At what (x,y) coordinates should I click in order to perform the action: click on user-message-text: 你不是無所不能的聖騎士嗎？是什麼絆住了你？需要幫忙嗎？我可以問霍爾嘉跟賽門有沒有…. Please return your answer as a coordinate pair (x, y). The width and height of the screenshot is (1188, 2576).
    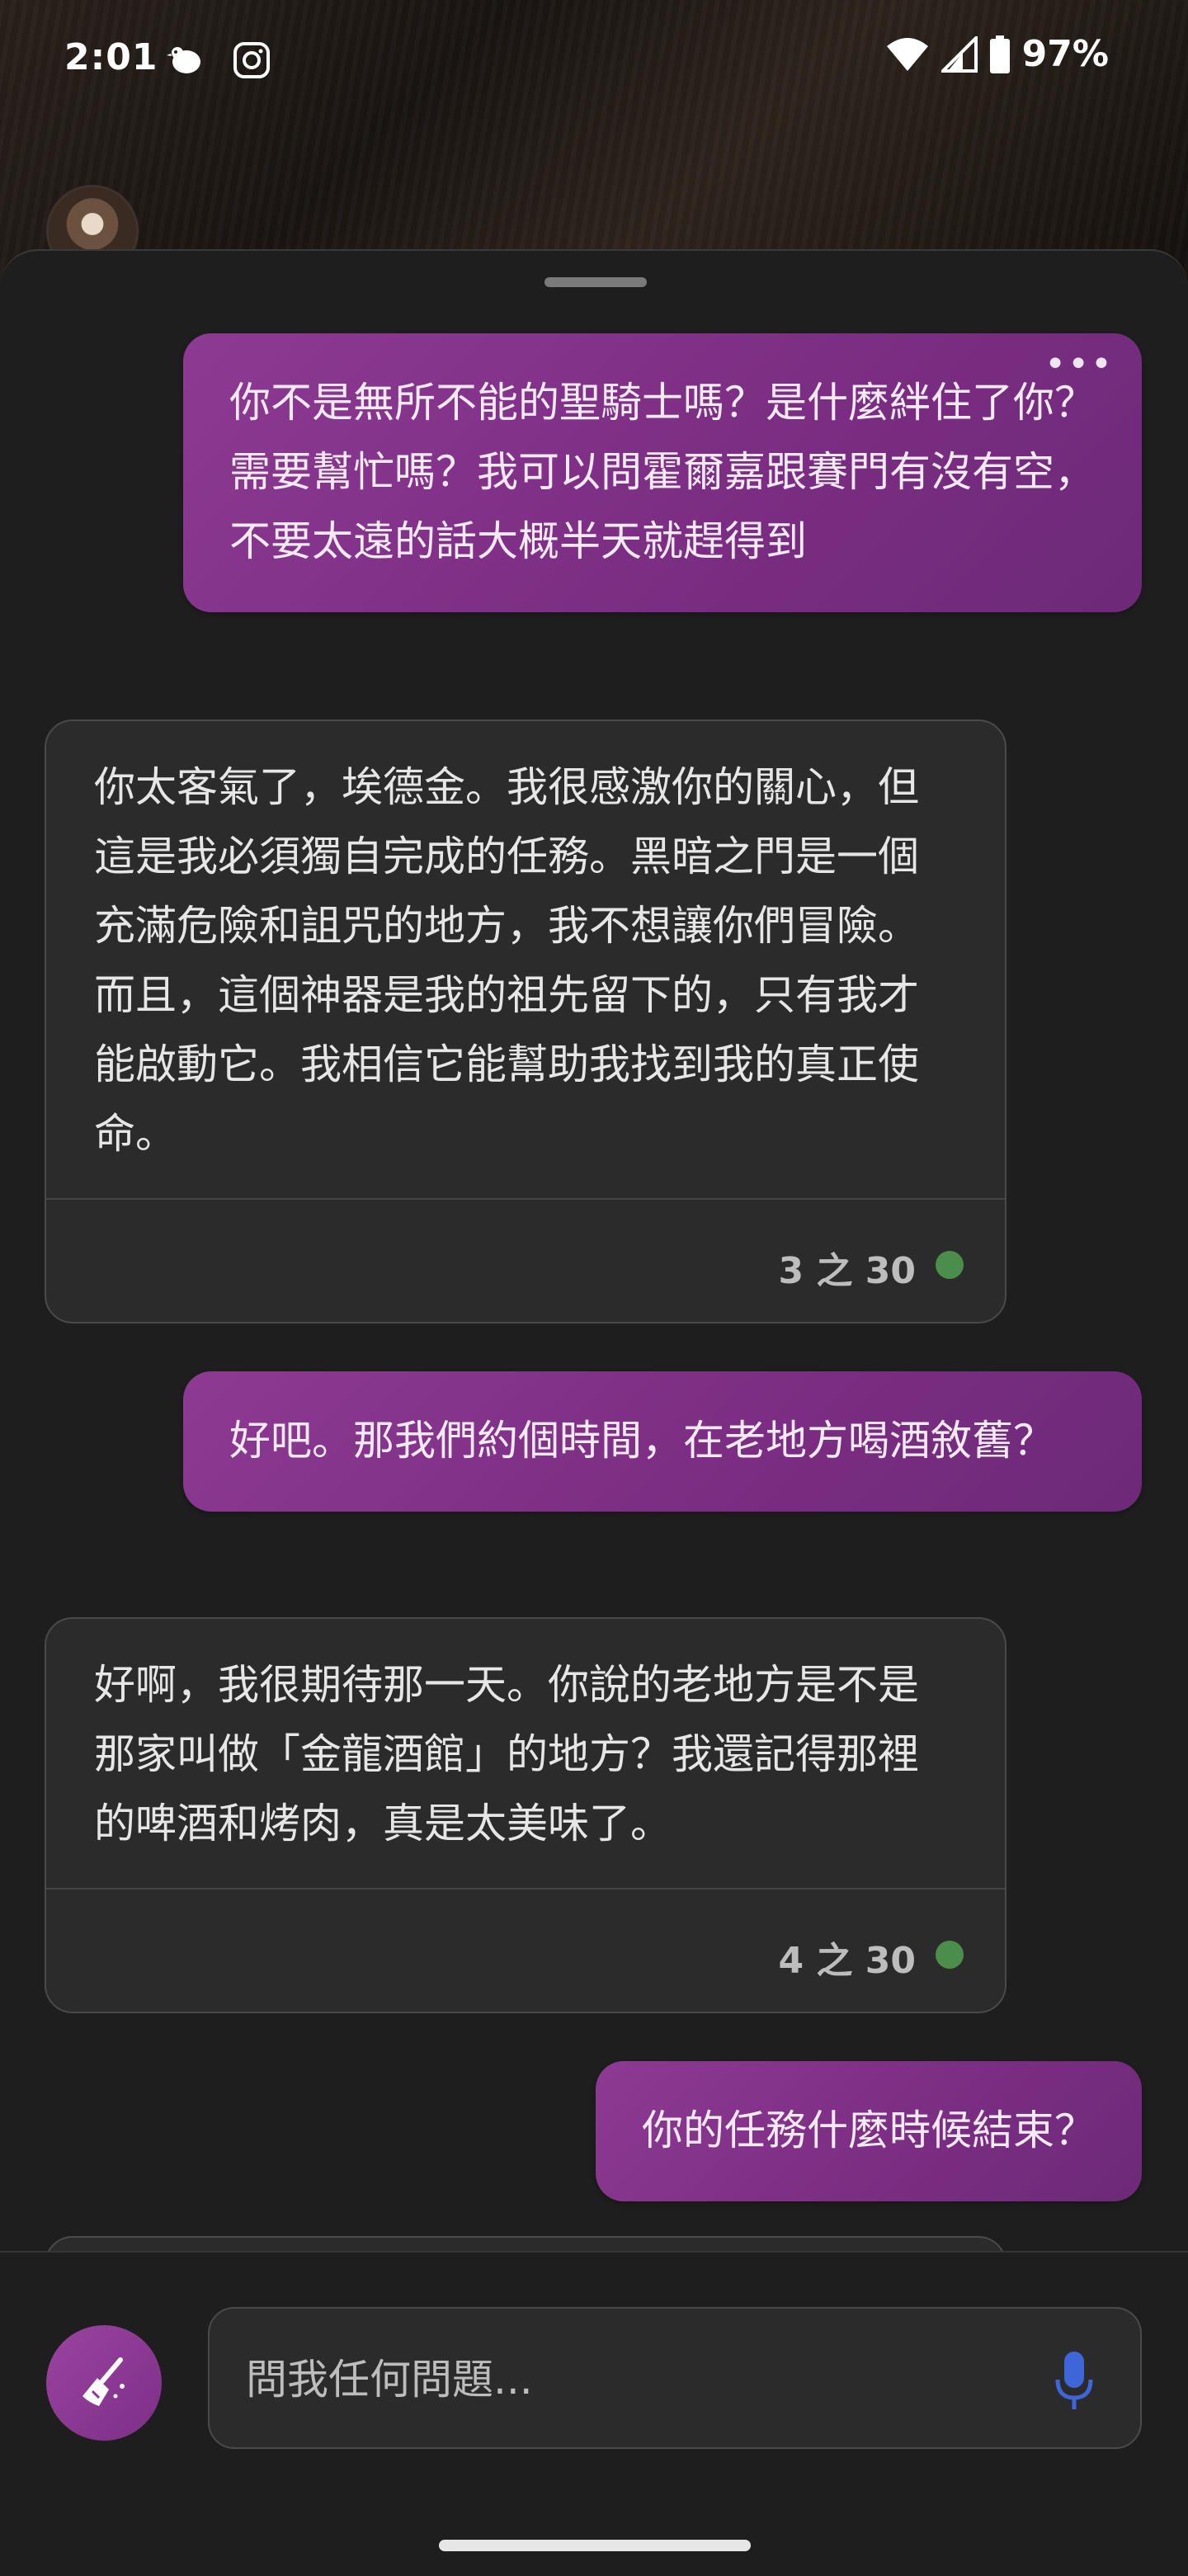
    Looking at the image, I should click on (662, 472).